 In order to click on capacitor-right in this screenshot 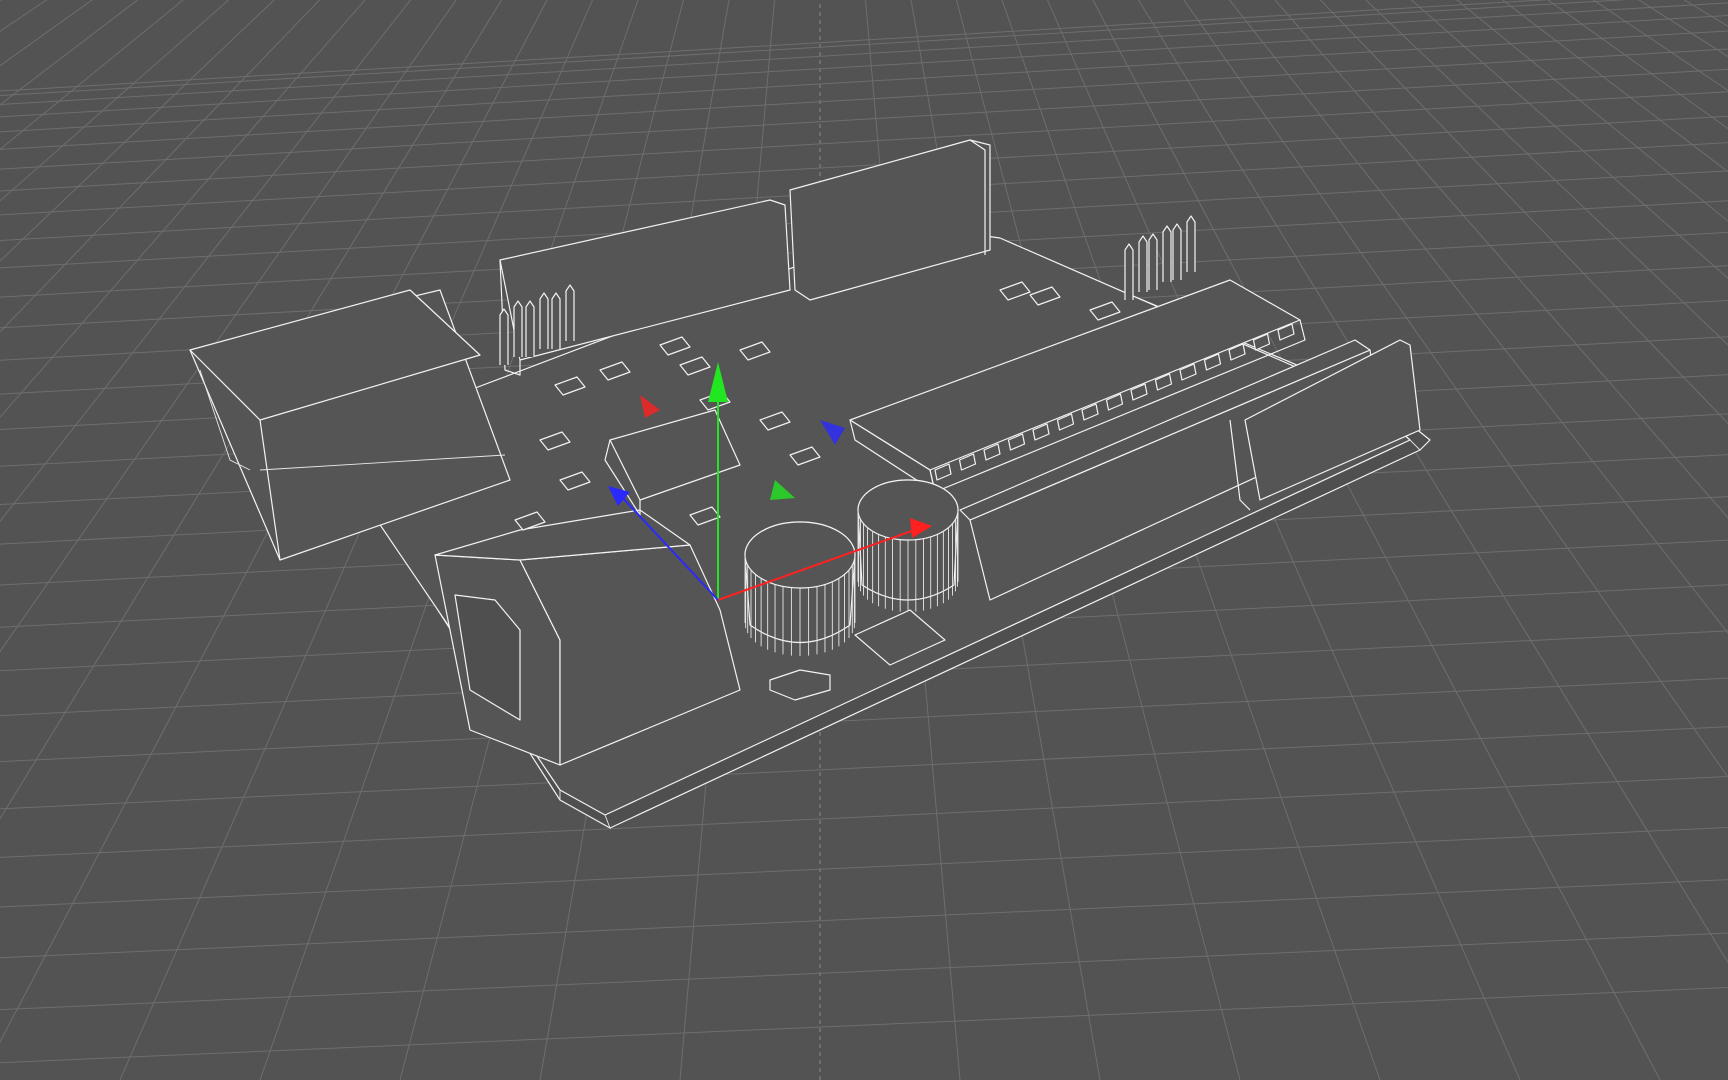, I will do `click(908, 545)`.